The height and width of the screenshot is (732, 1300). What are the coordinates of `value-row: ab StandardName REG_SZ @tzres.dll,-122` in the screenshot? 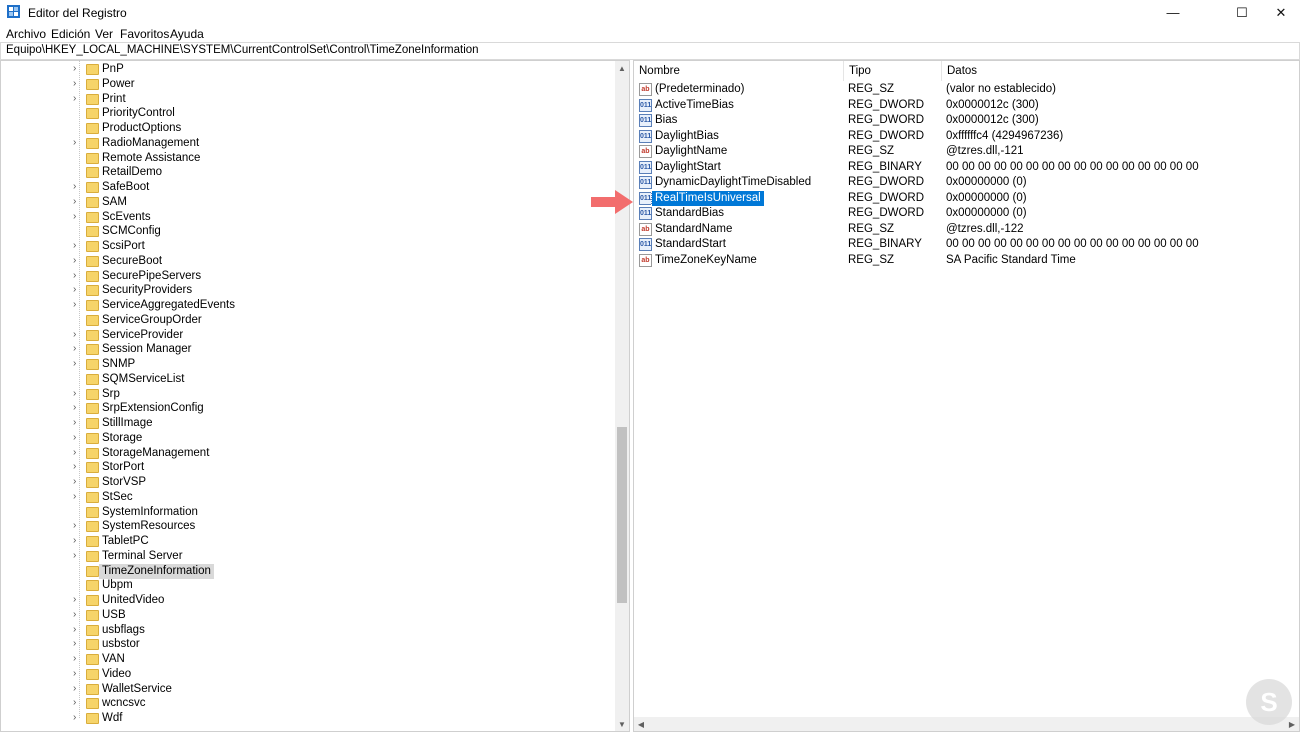 It's located at (959, 229).